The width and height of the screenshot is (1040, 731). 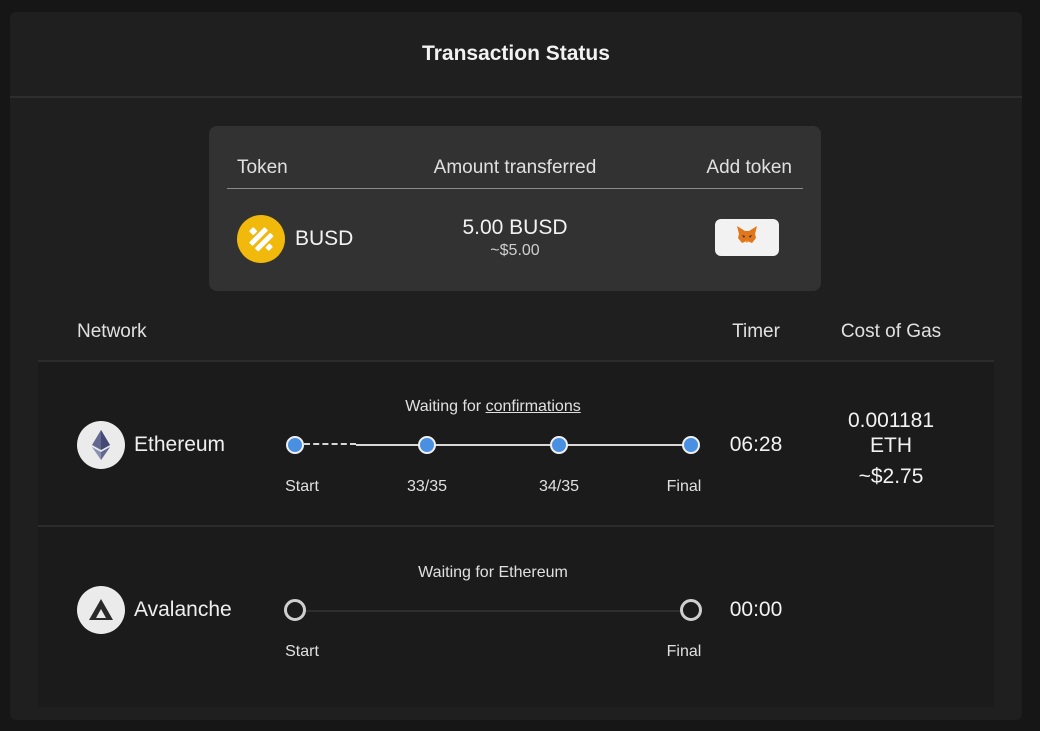 What do you see at coordinates (262, 167) in the screenshot?
I see `token-column-header: Token` at bounding box center [262, 167].